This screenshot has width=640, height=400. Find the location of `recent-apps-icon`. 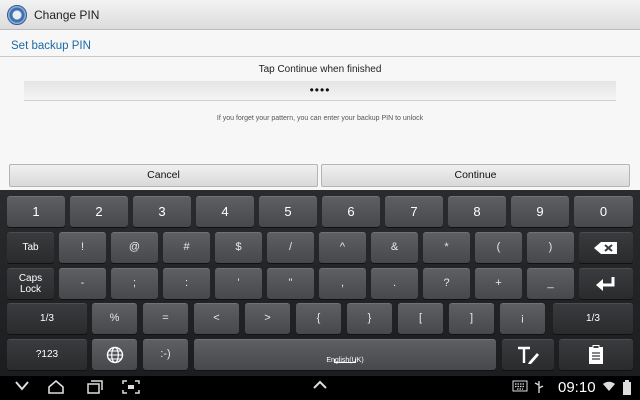

recent-apps-icon is located at coordinates (95, 387).